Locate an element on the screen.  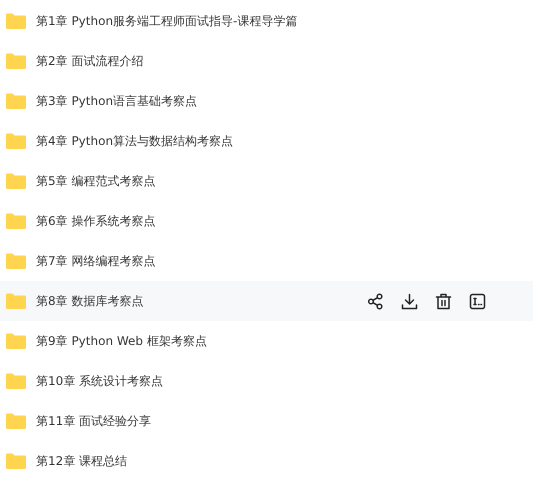
share-icon is located at coordinates (375, 301).